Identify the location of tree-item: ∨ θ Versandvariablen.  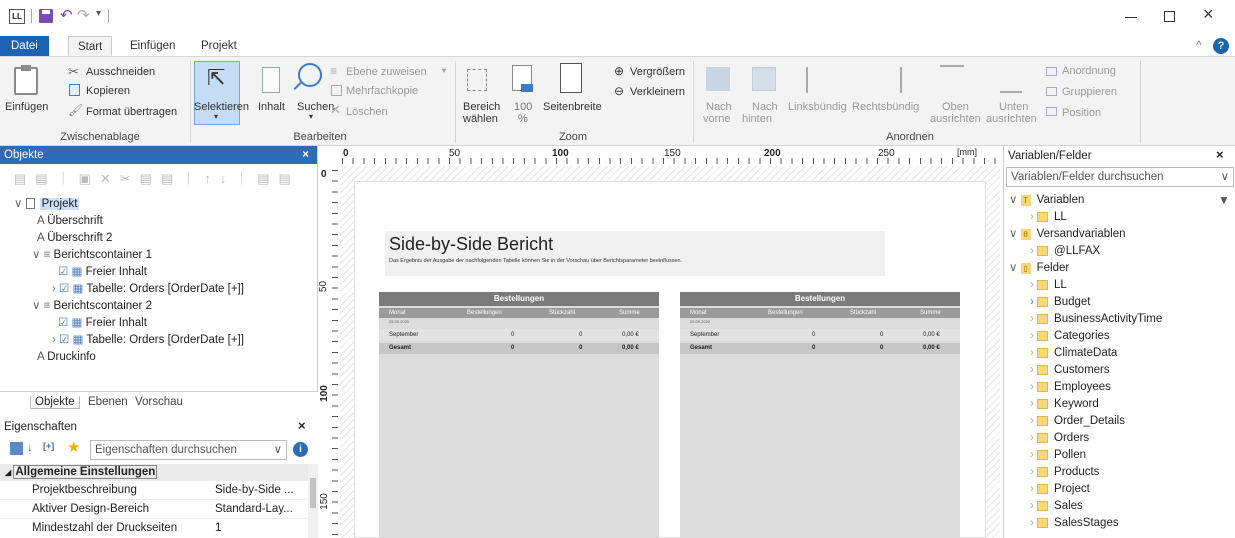
(1067, 234).